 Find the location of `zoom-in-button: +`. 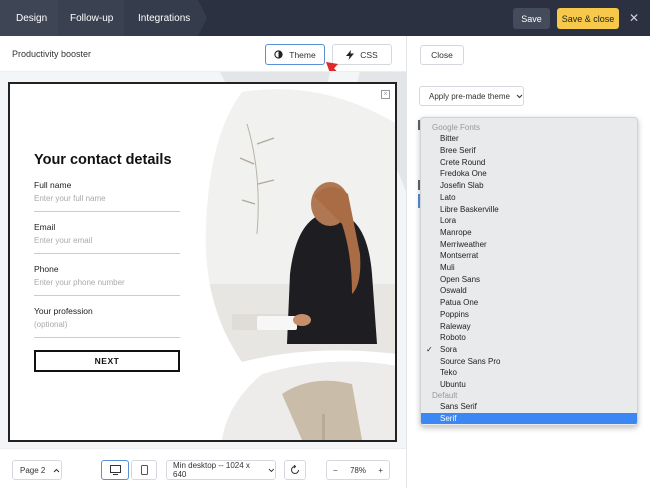

zoom-in-button: + is located at coordinates (380, 470).